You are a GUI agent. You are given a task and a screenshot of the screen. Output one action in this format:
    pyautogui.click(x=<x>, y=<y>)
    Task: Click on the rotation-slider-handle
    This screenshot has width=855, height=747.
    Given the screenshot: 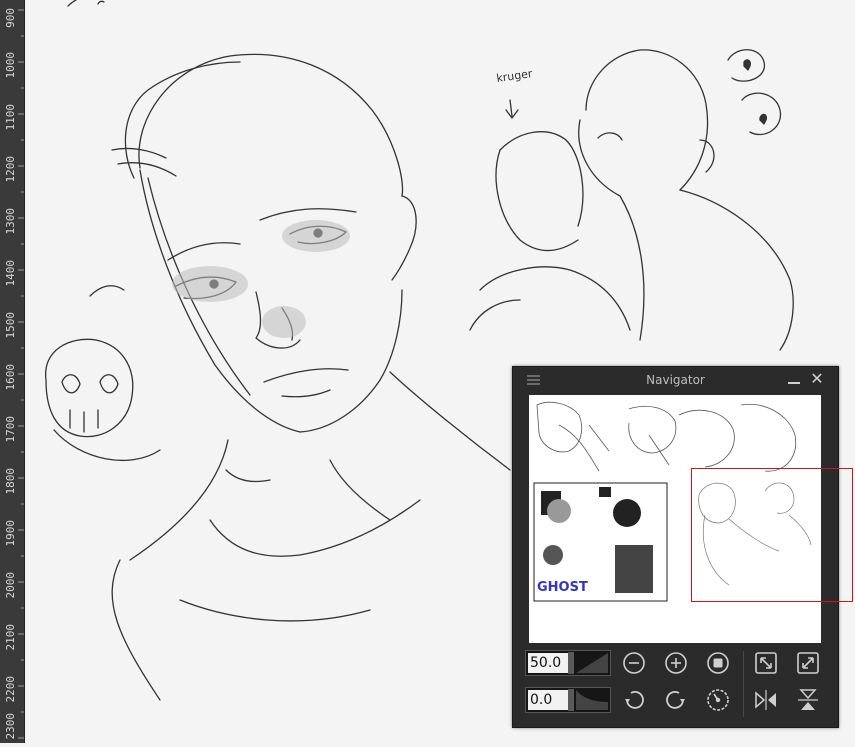 What is the action you would take?
    pyautogui.click(x=571, y=700)
    